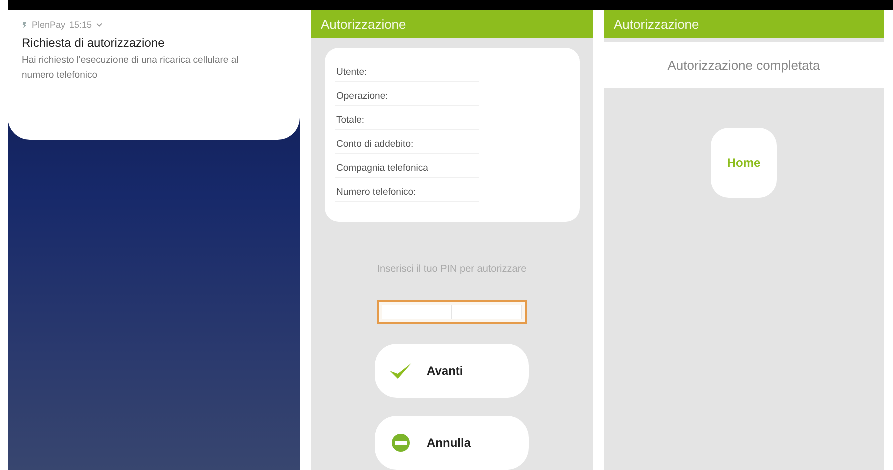 Image resolution: width=893 pixels, height=470 pixels. Describe the element at coordinates (401, 443) in the screenshot. I see `minus-circle-icon` at that location.